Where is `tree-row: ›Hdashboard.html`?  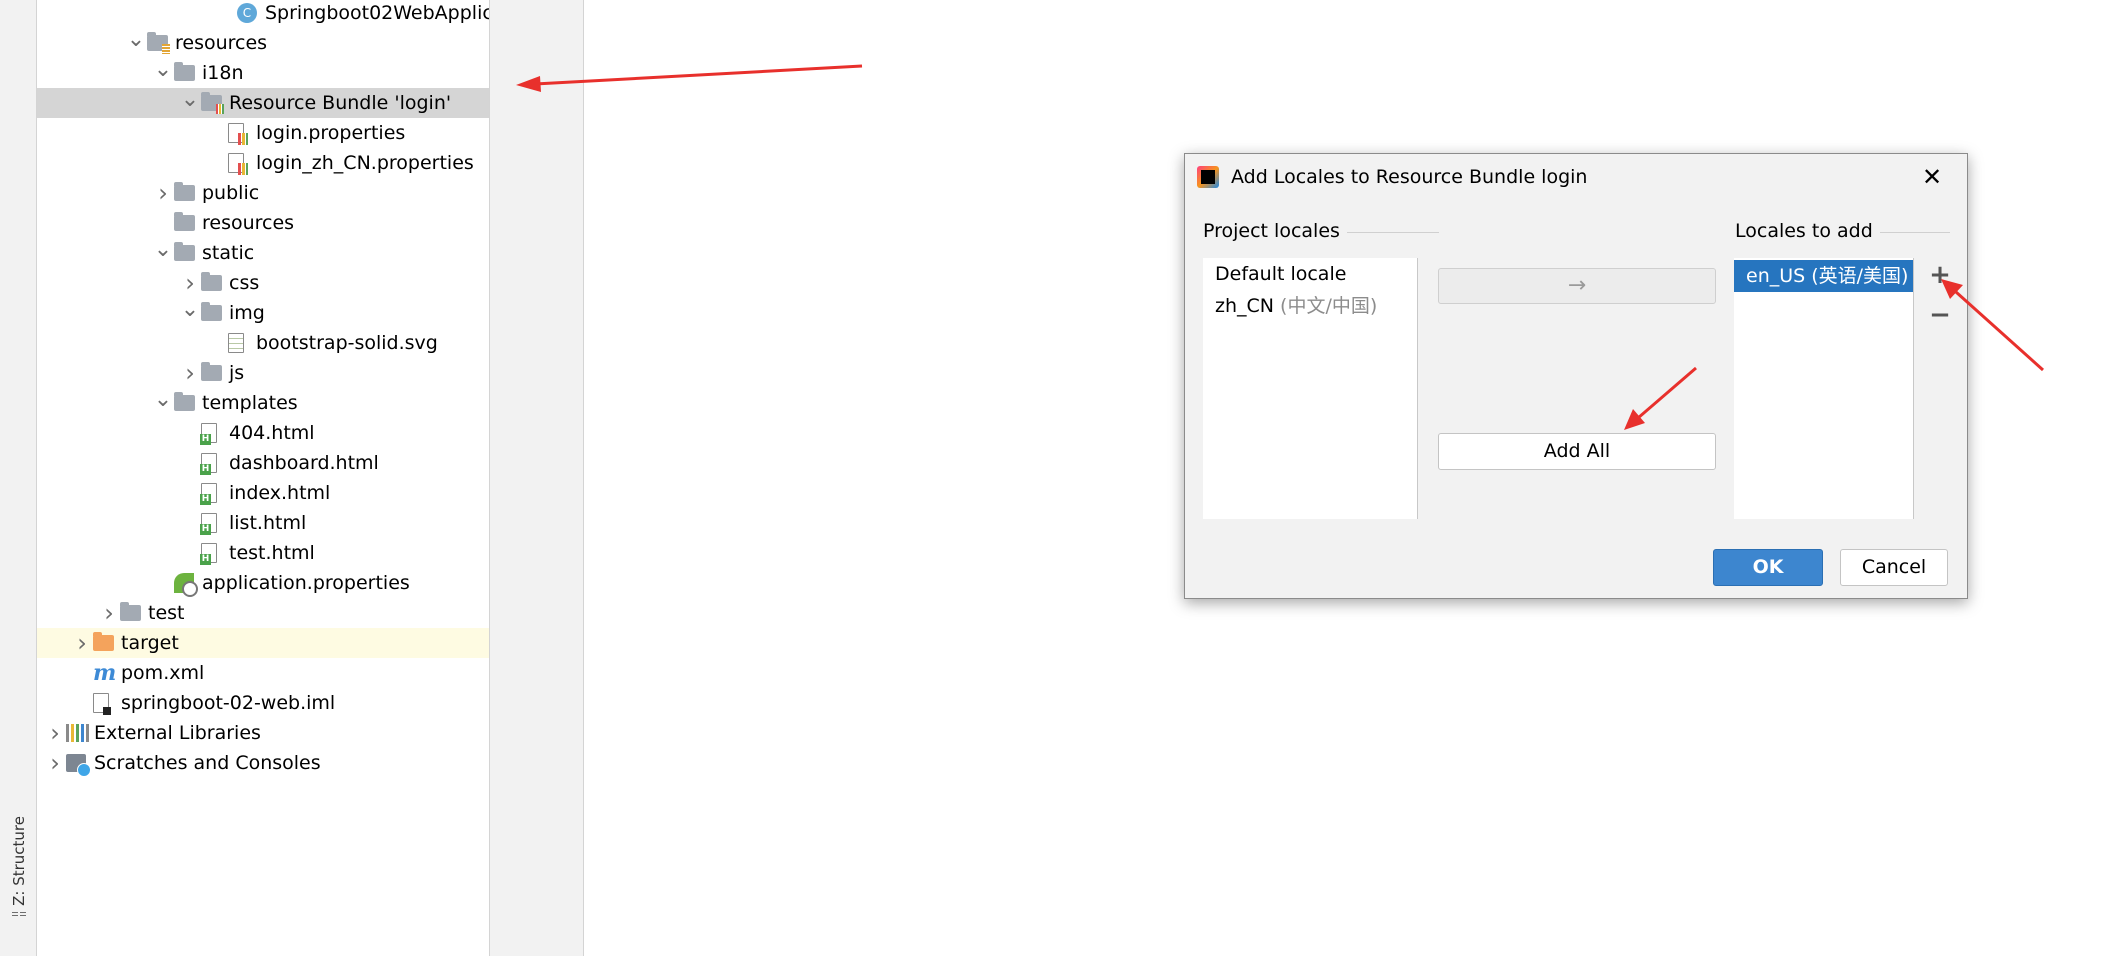 tree-row: ›Hdashboard.html is located at coordinates (263, 463).